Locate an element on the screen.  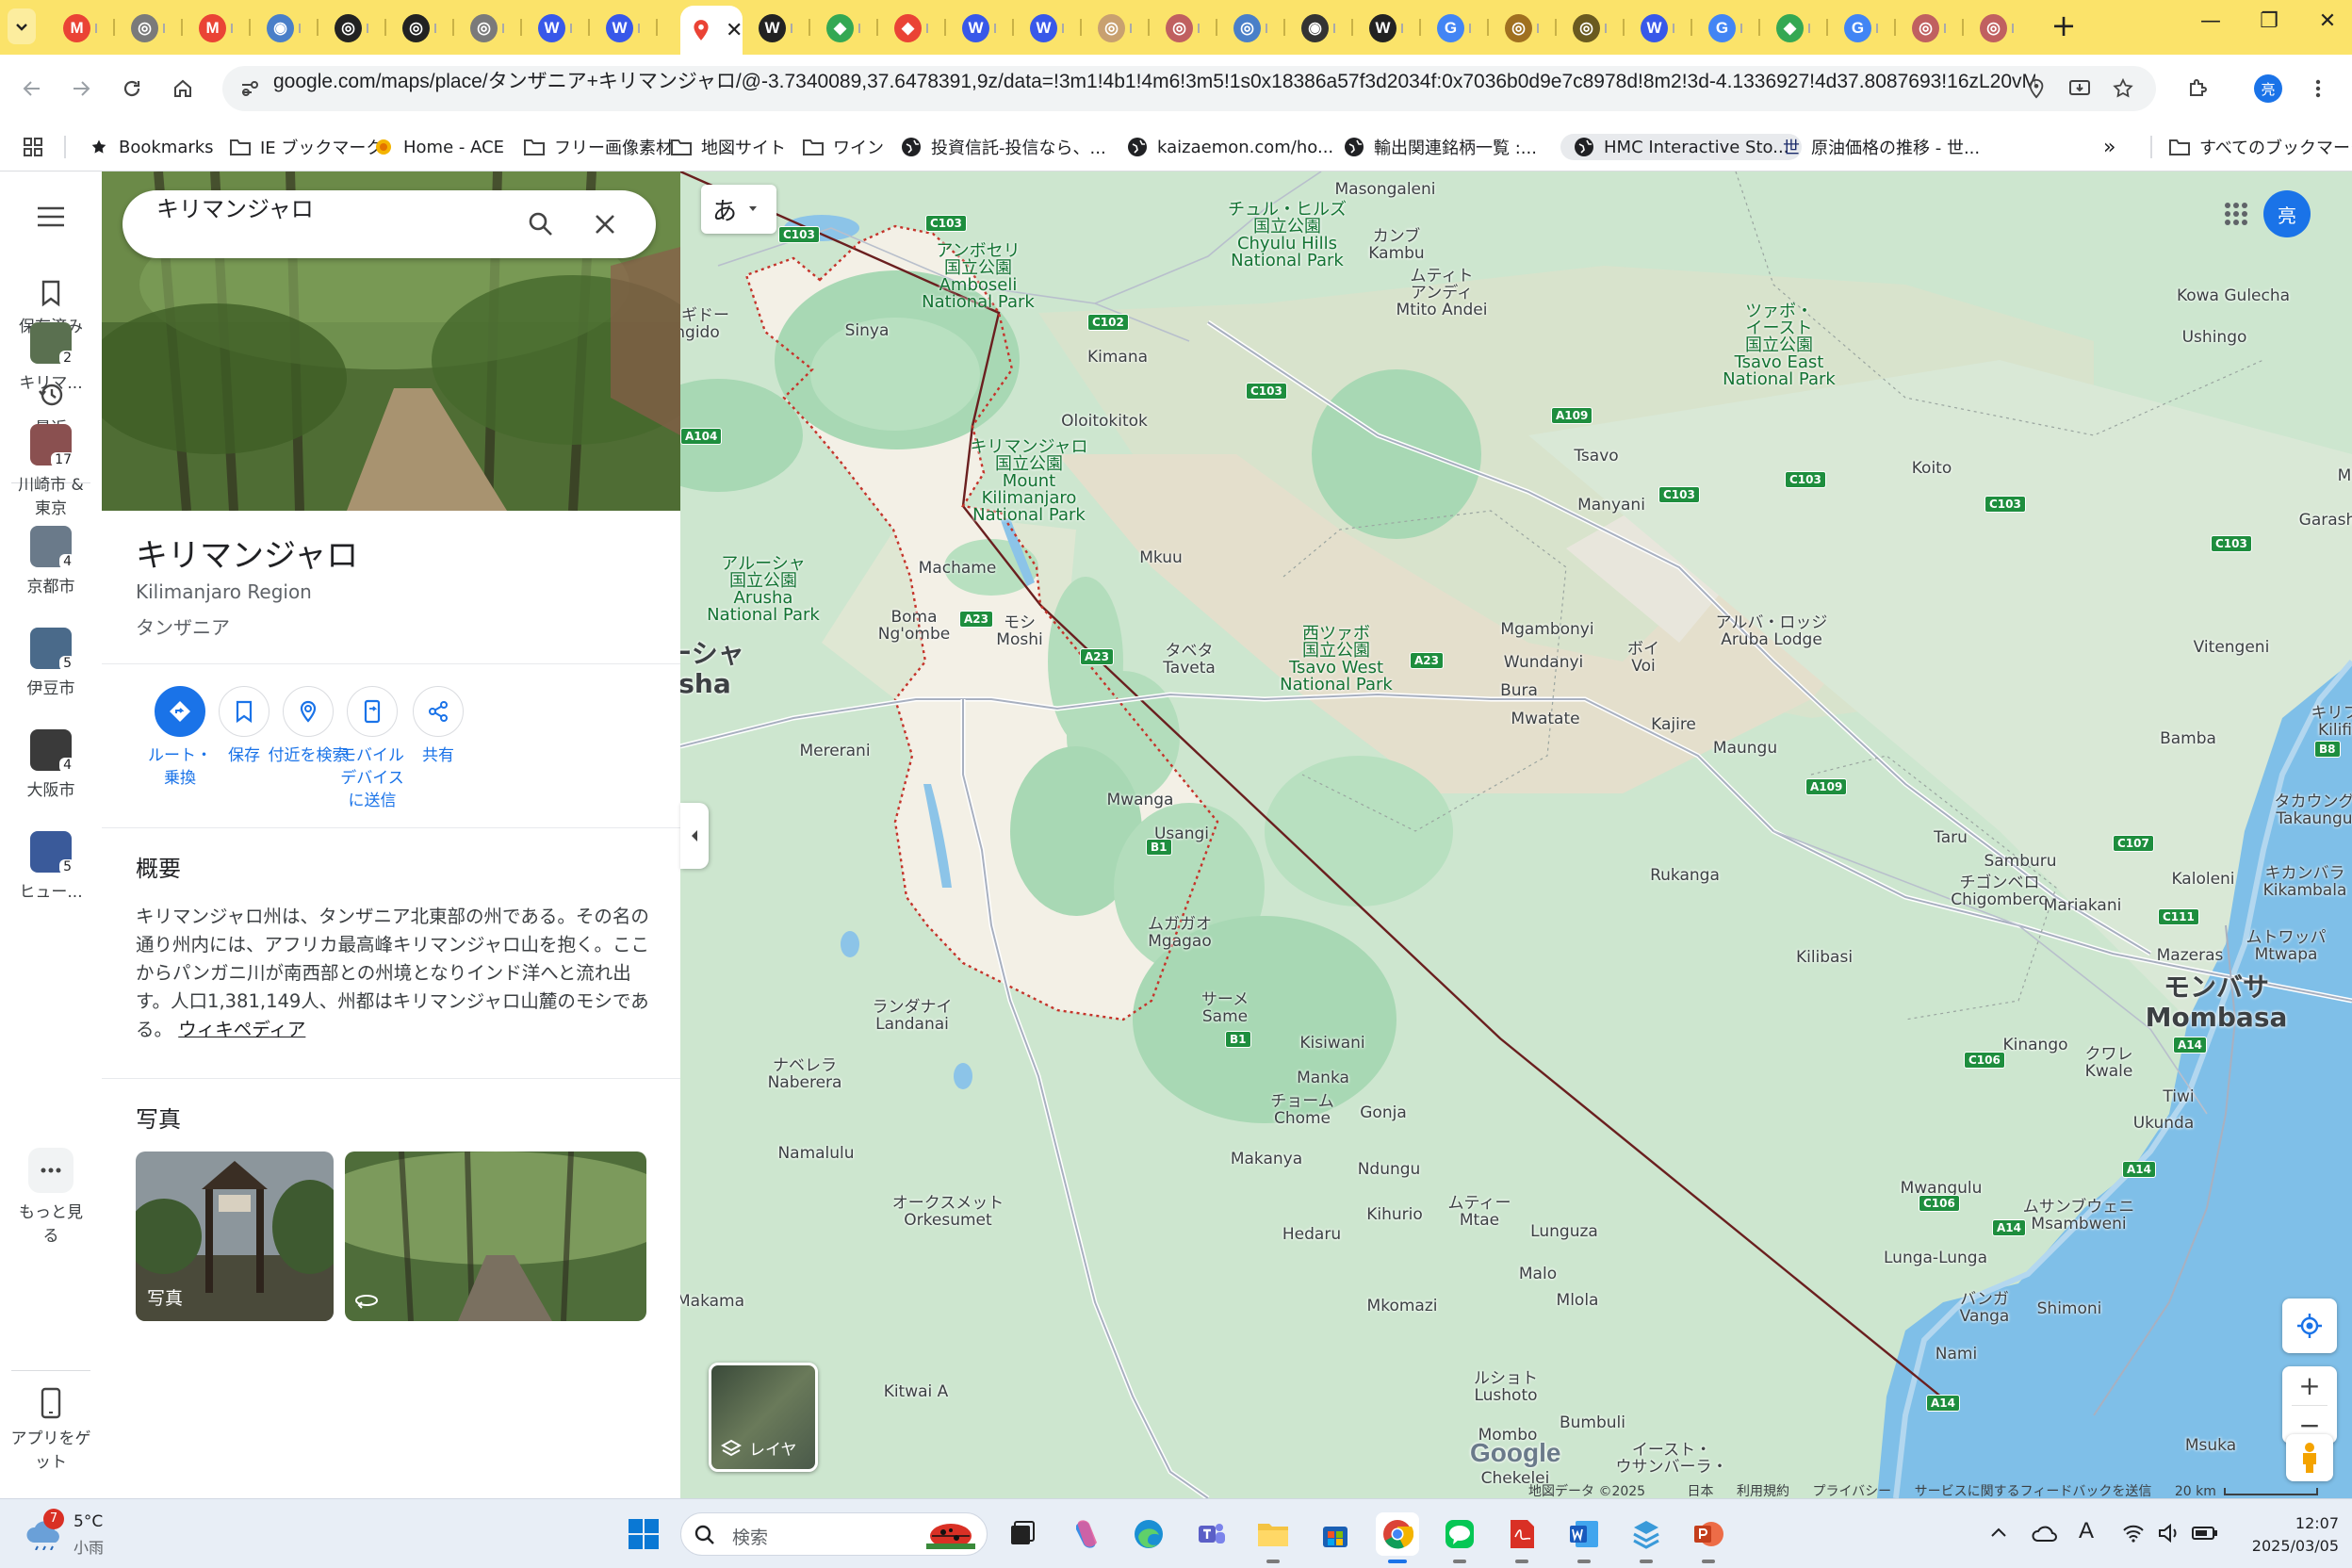
more-button: もっと見る is located at coordinates (51, 1197).